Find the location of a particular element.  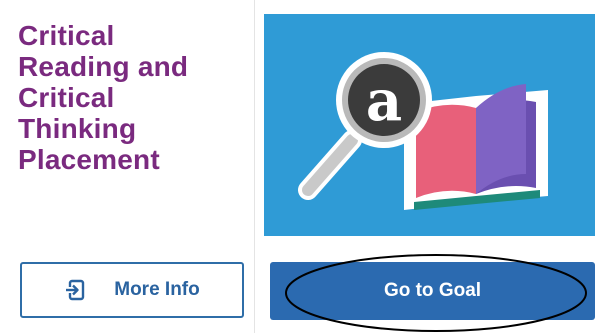

more-info-button: More Info is located at coordinates (132, 290).